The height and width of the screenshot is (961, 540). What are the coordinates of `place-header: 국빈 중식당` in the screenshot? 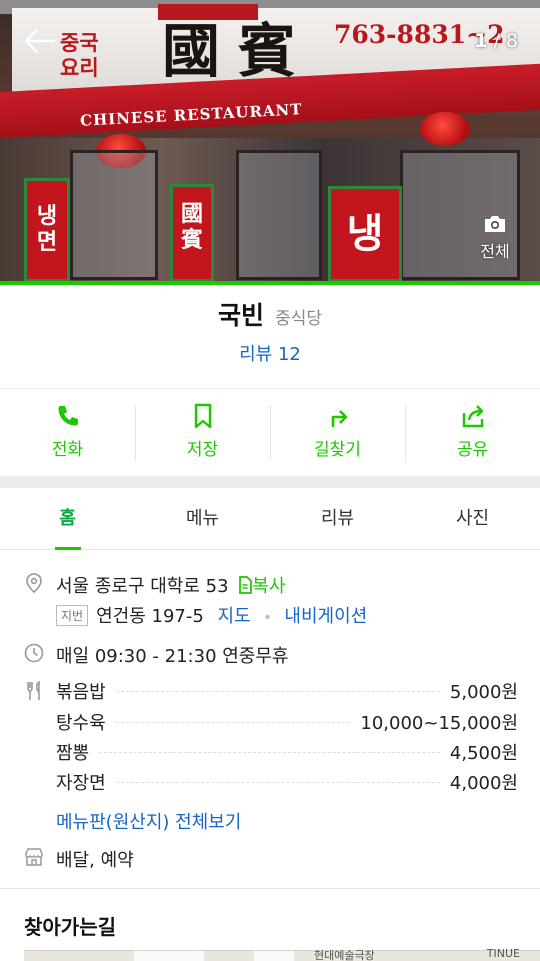 It's located at (270, 314).